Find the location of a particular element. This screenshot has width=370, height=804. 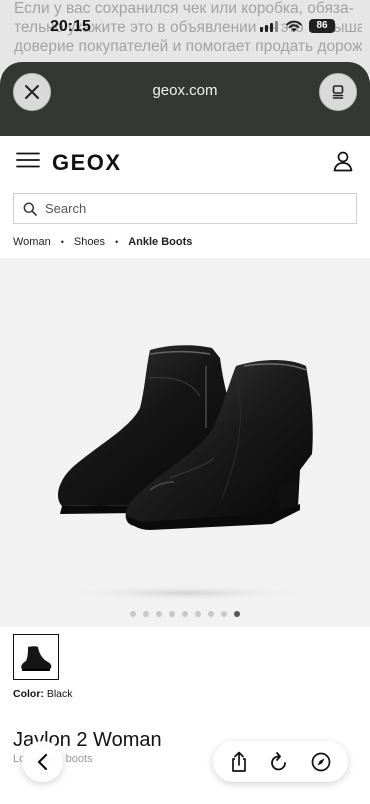

geox-logo: GEOX is located at coordinates (87, 163).